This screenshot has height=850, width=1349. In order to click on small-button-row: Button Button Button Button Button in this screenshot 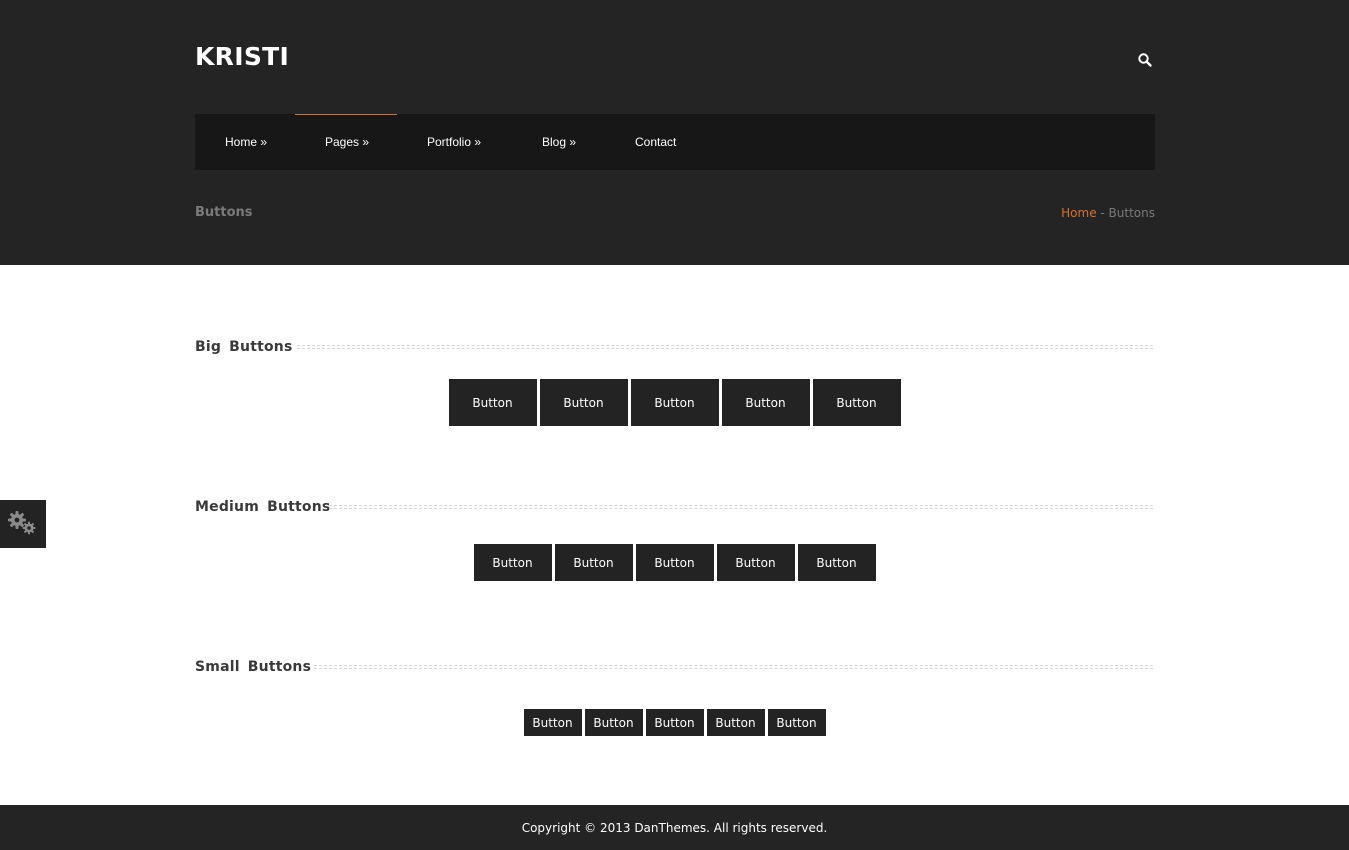, I will do `click(674, 722)`.